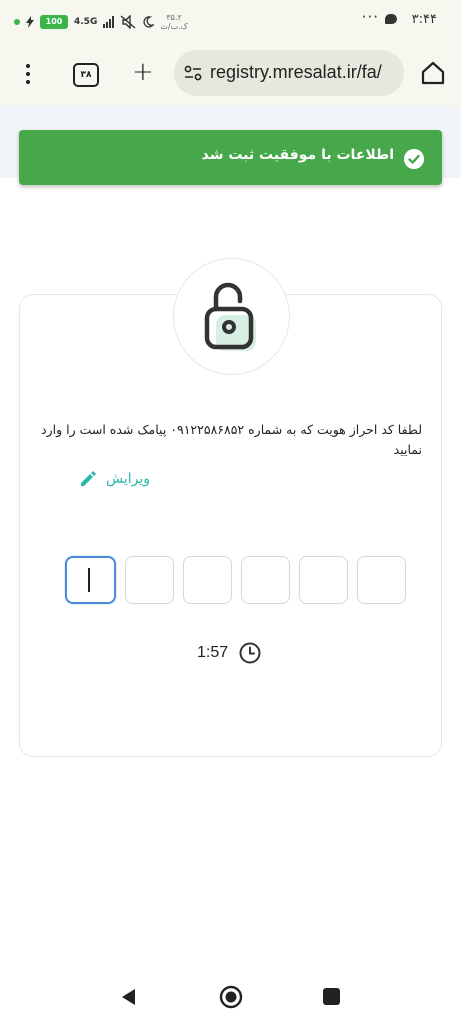  Describe the element at coordinates (54, 22) in the screenshot. I see `battery-icon: 100` at that location.